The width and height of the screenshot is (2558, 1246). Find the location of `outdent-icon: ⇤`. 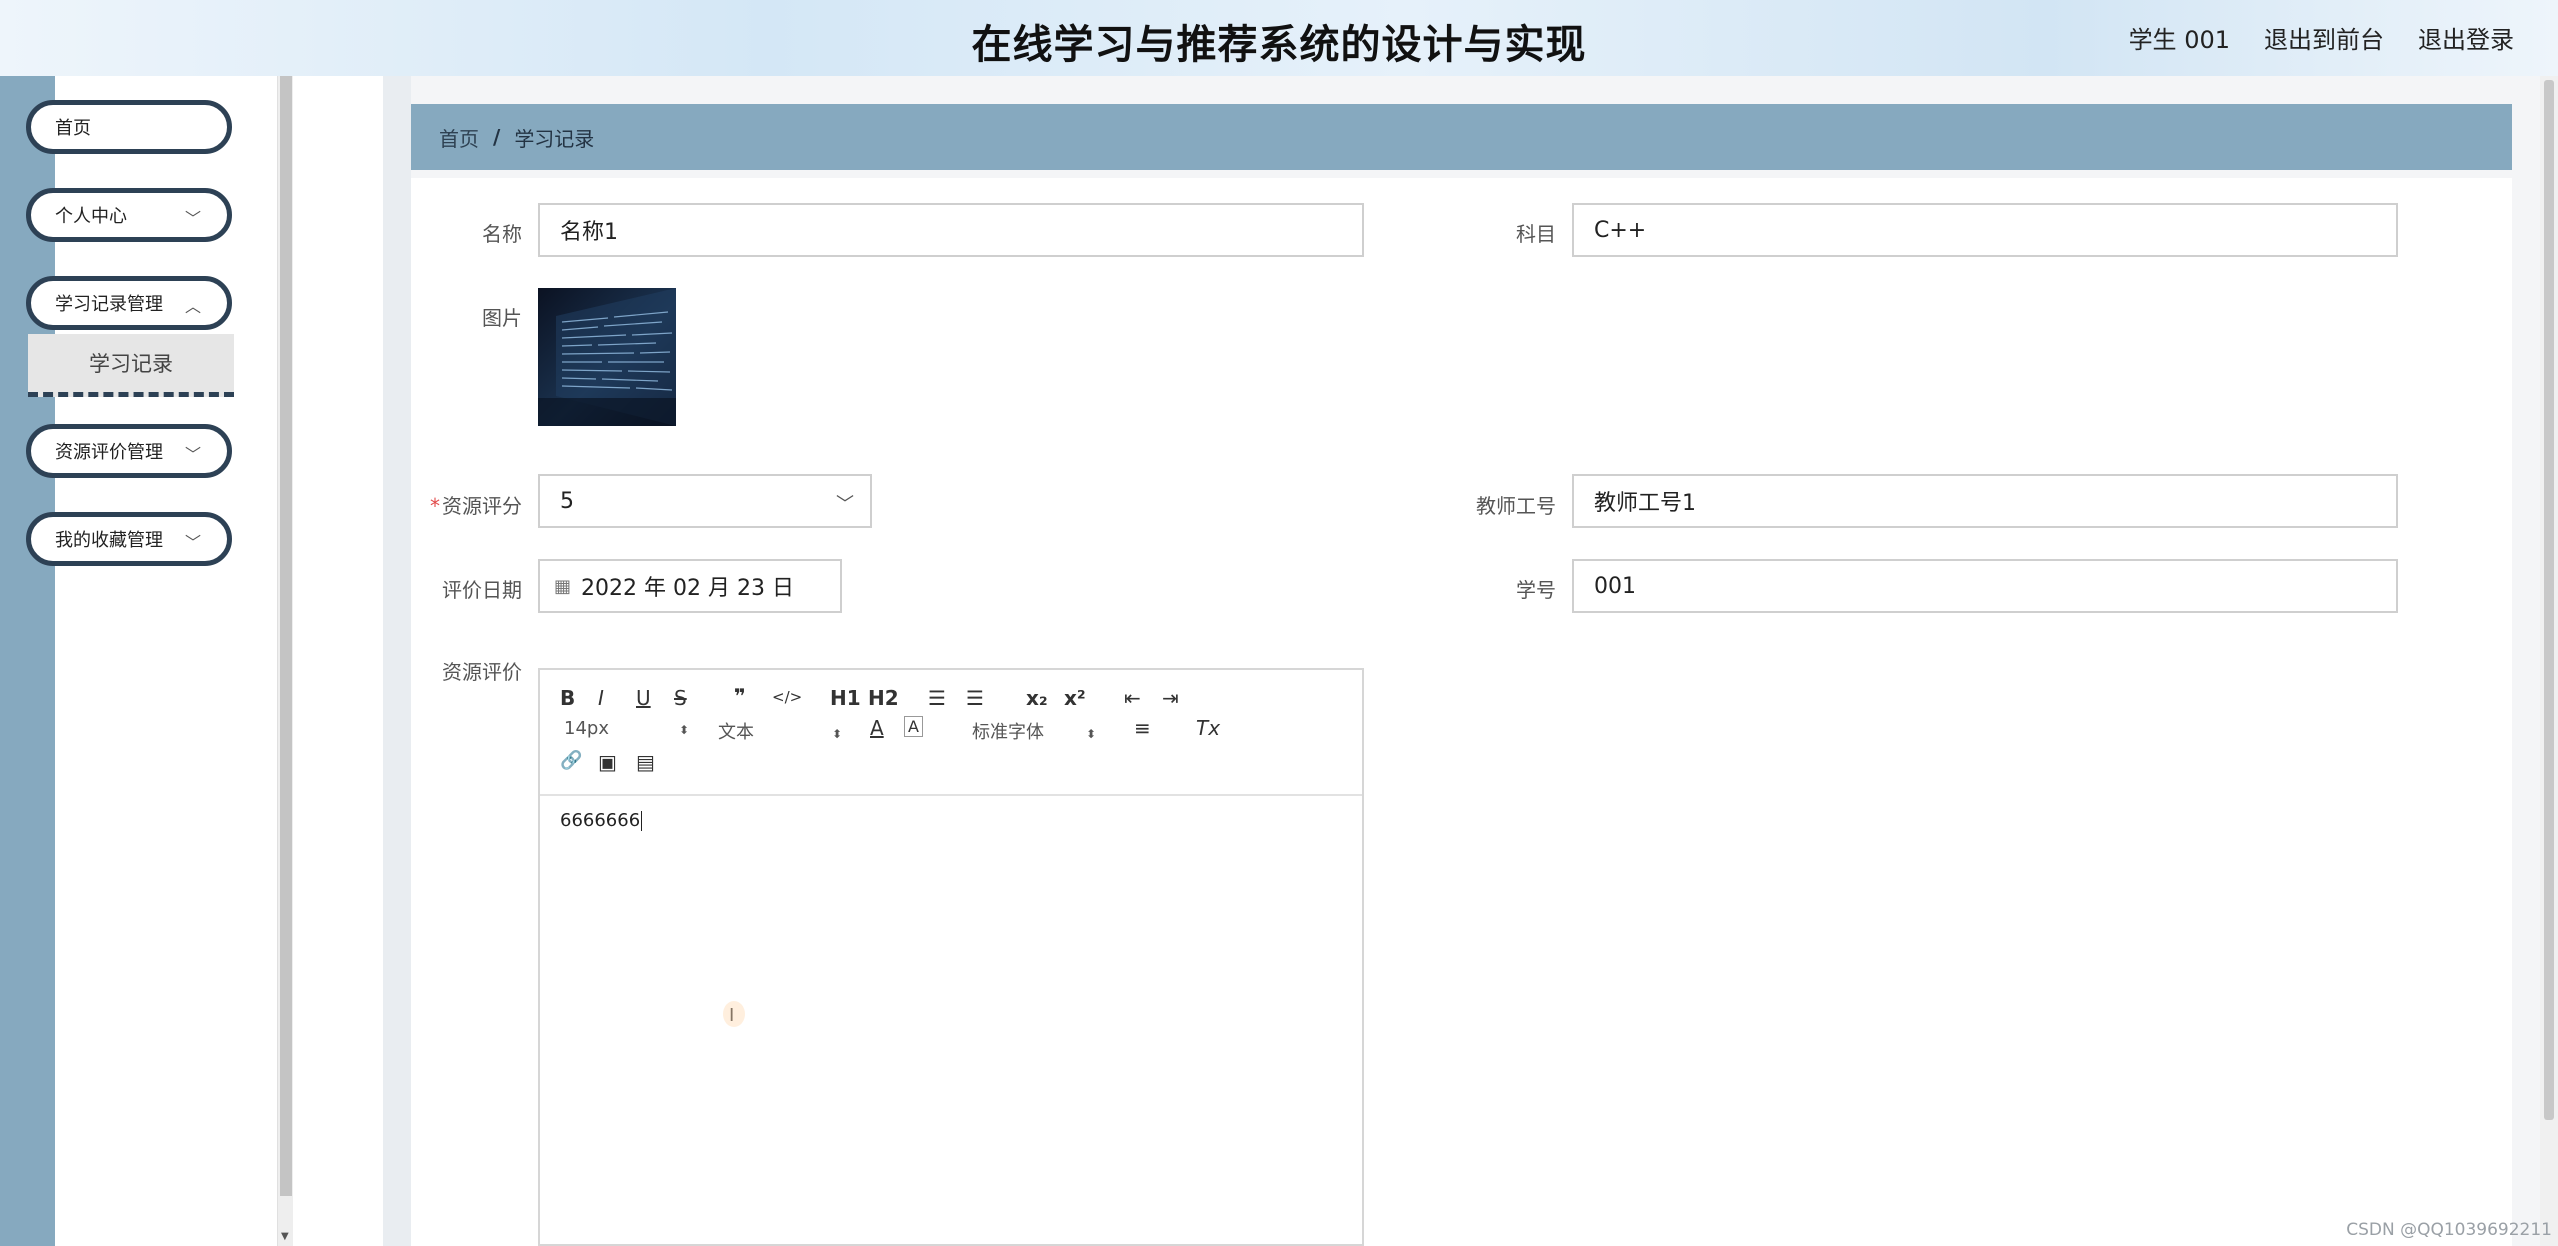

outdent-icon: ⇤ is located at coordinates (1132, 698).